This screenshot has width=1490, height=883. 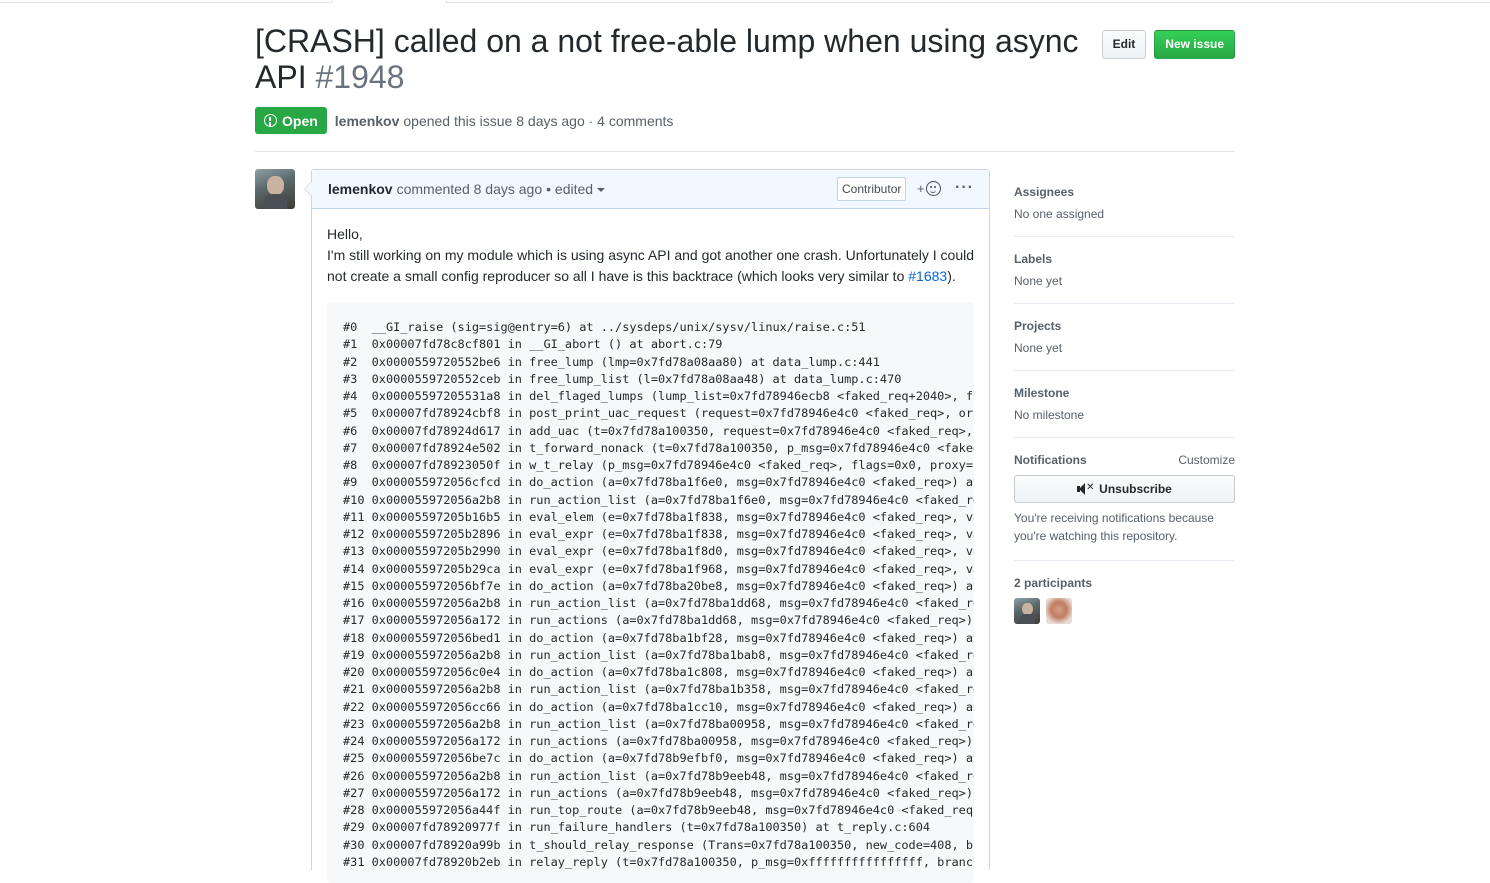 What do you see at coordinates (1059, 214) in the screenshot?
I see `assignees-value: No one assigned` at bounding box center [1059, 214].